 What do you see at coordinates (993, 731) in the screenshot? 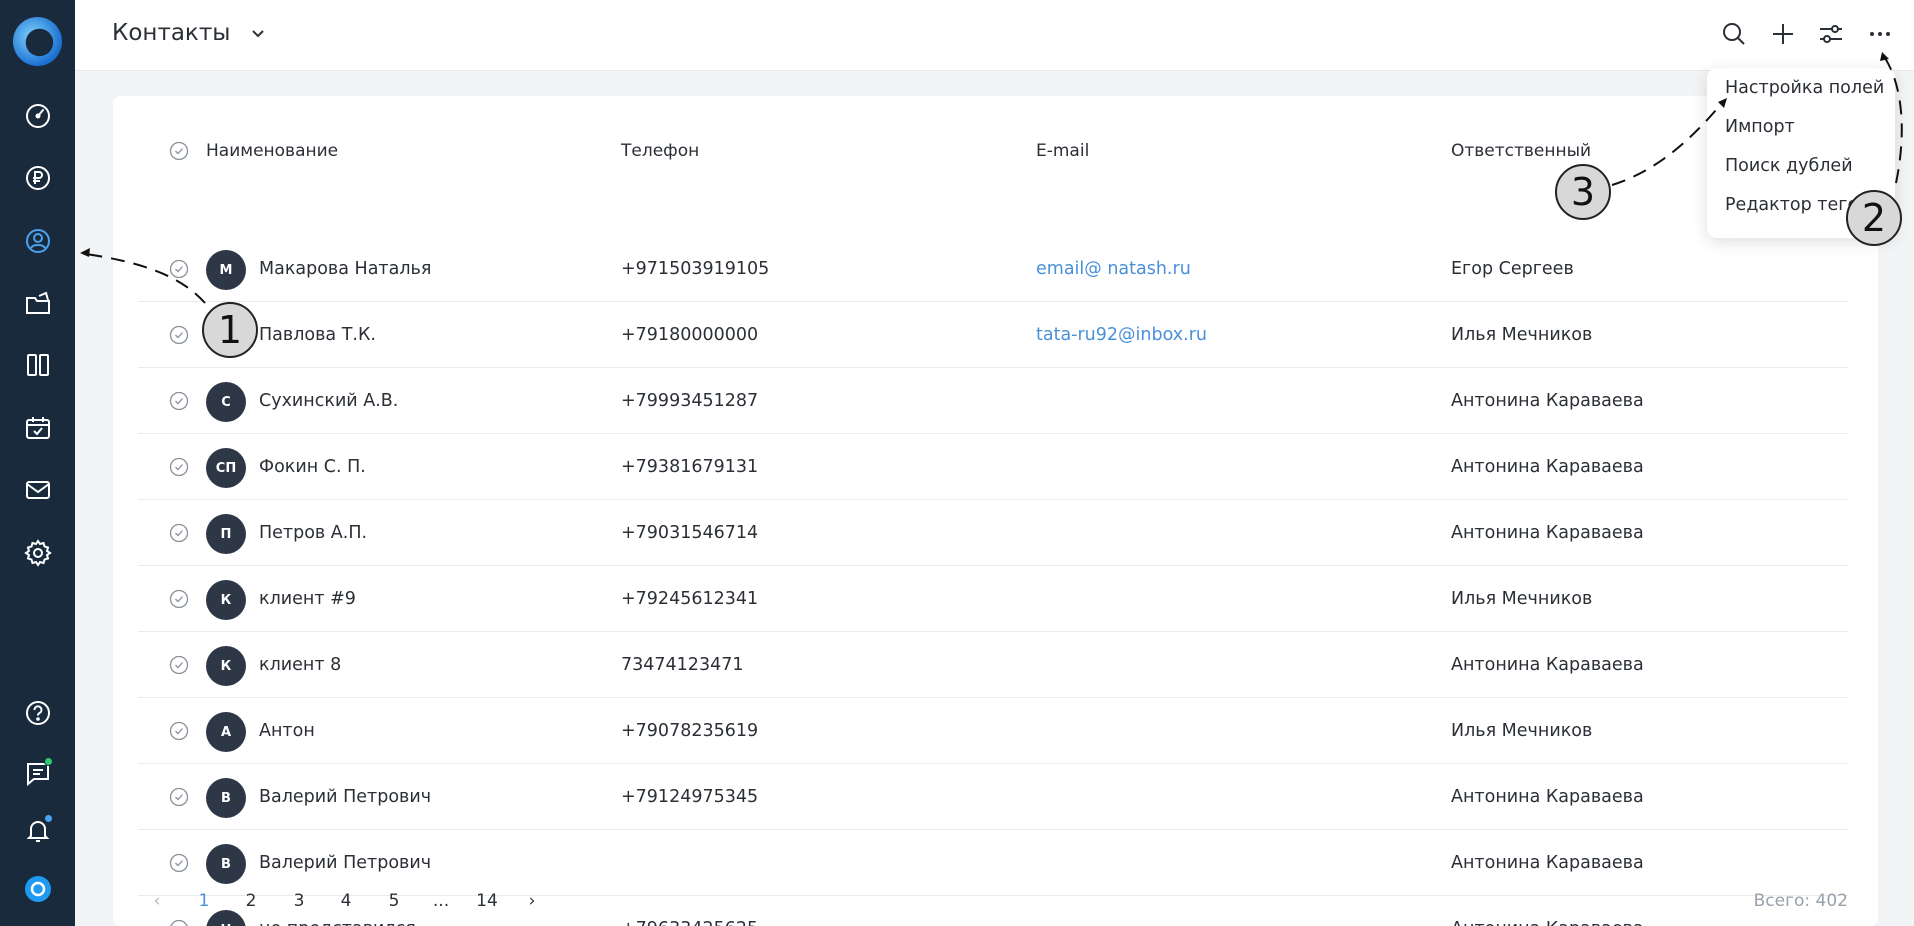
I see `table-row: А Антон +79078235619 Илья Мечников` at bounding box center [993, 731].